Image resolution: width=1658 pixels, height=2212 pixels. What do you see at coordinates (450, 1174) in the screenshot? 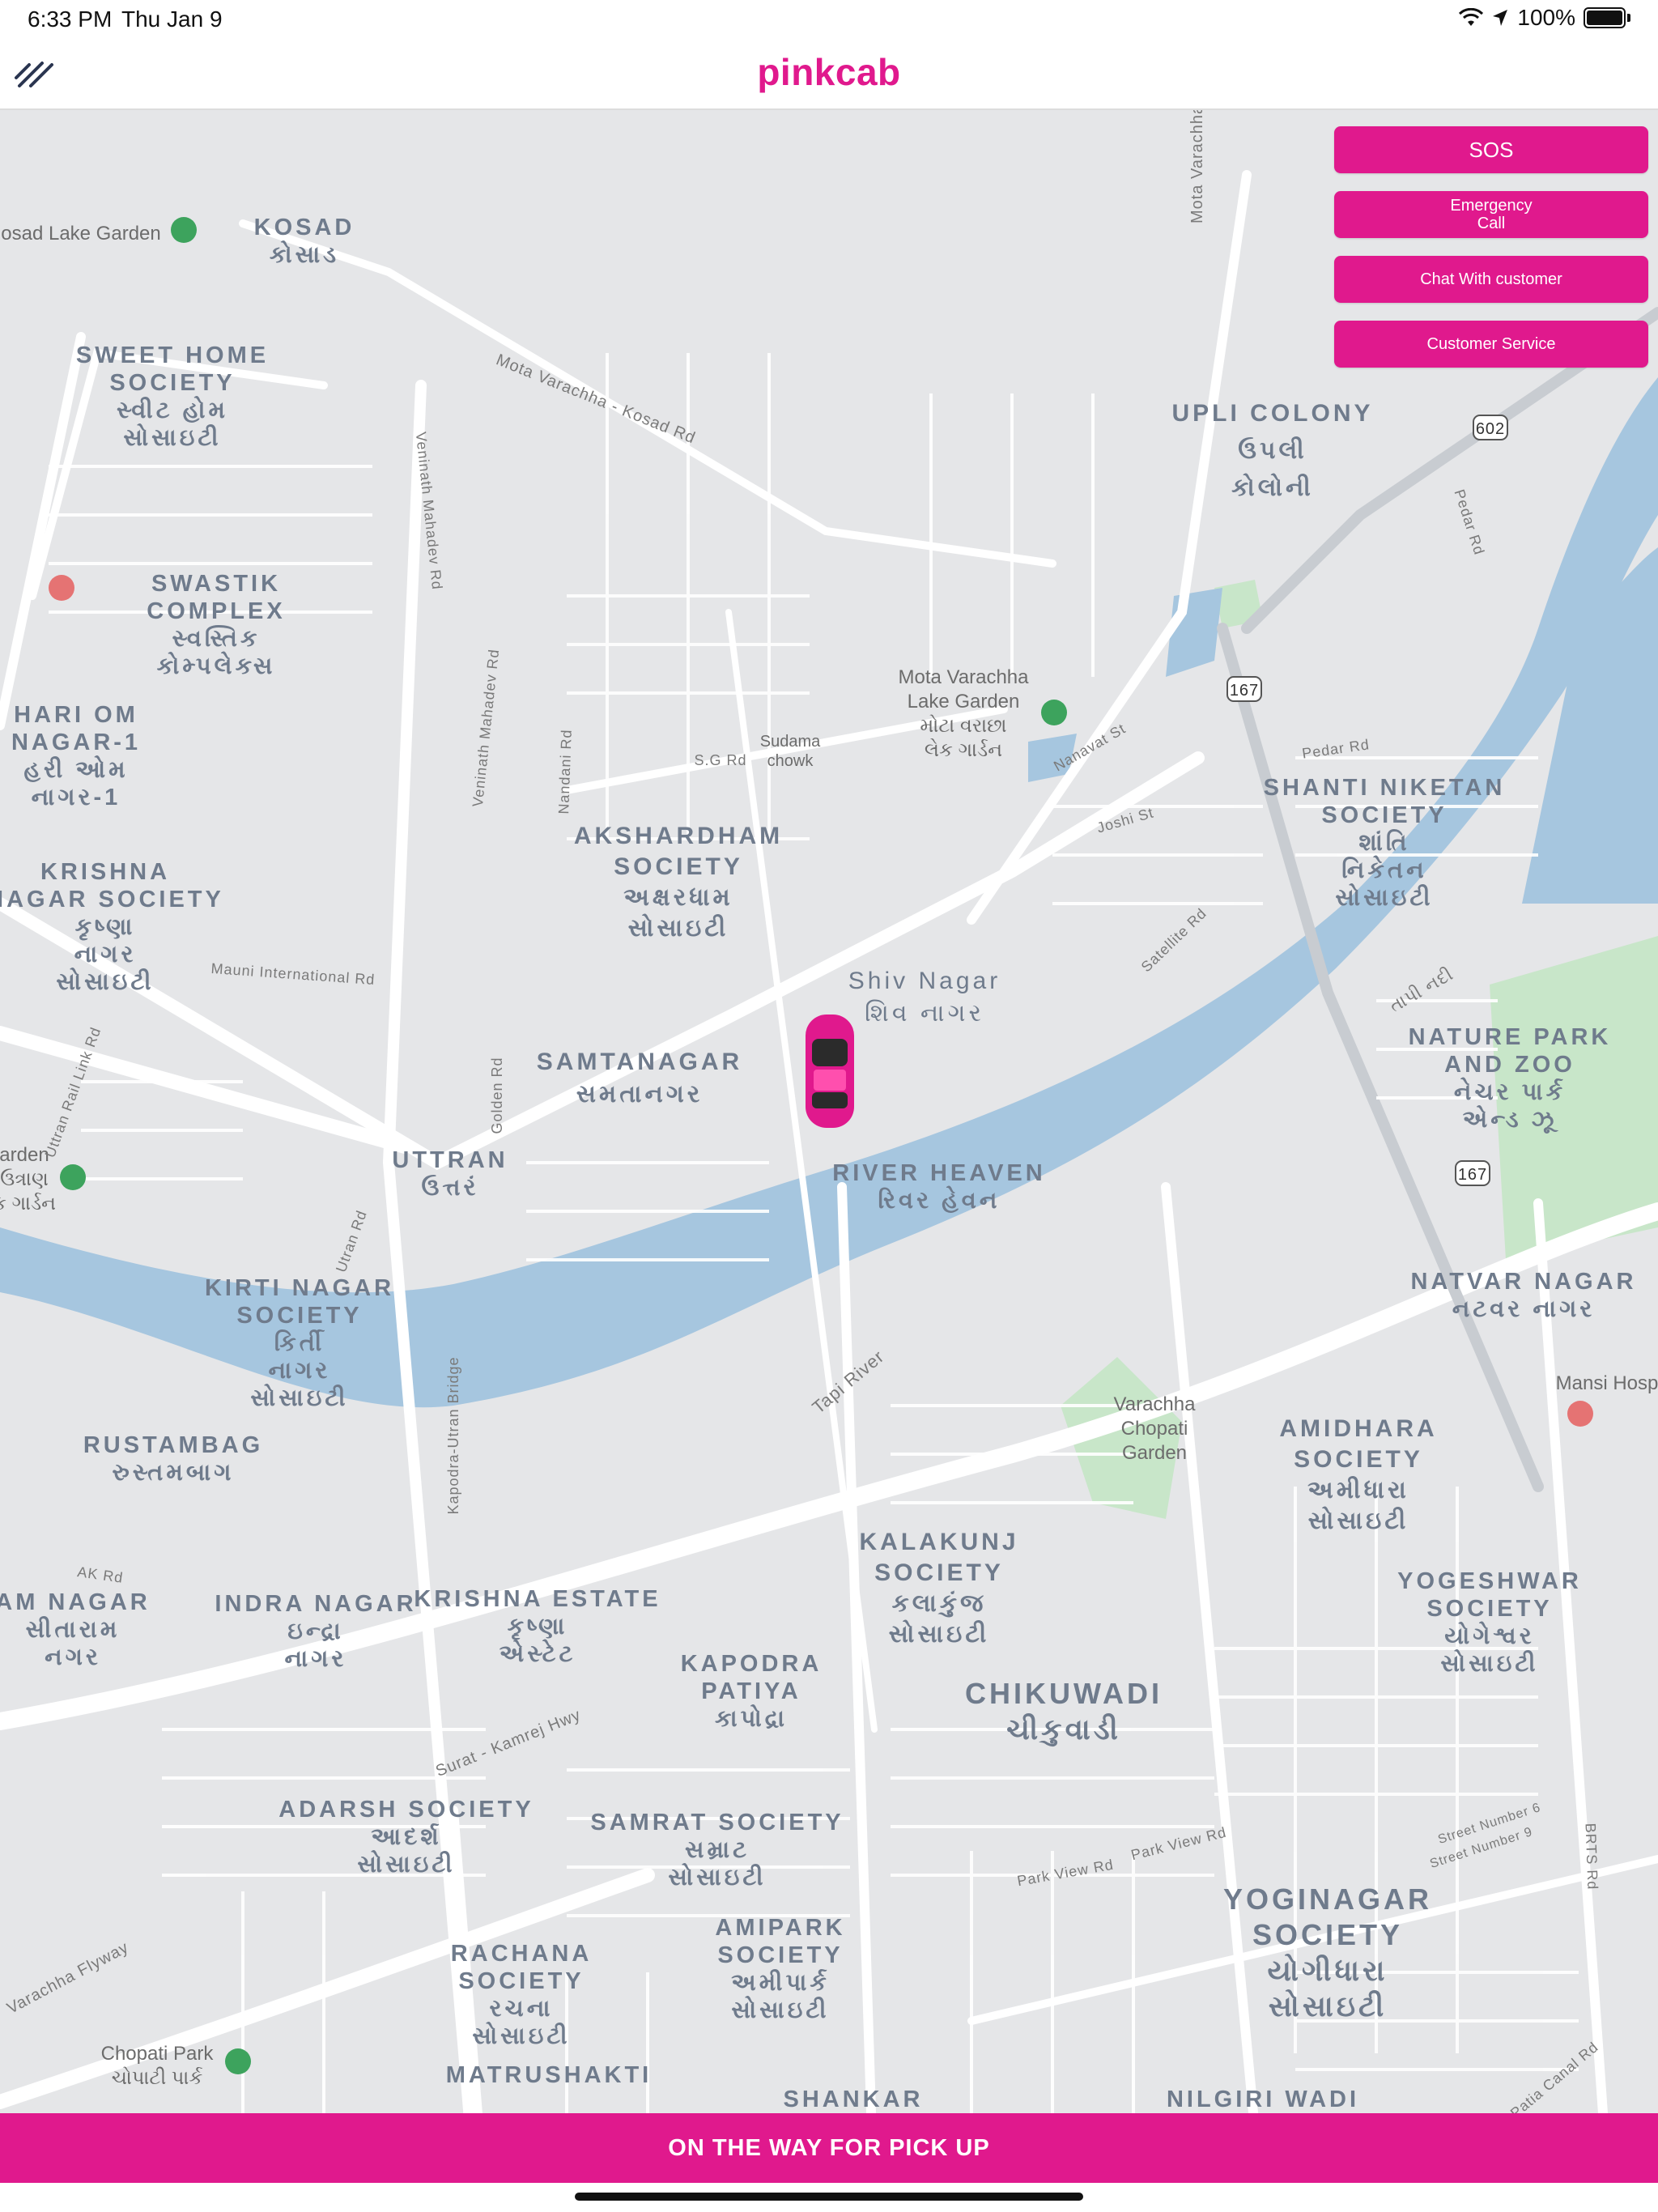
I see `area-label: UTTRAN ઉત્તરં` at bounding box center [450, 1174].